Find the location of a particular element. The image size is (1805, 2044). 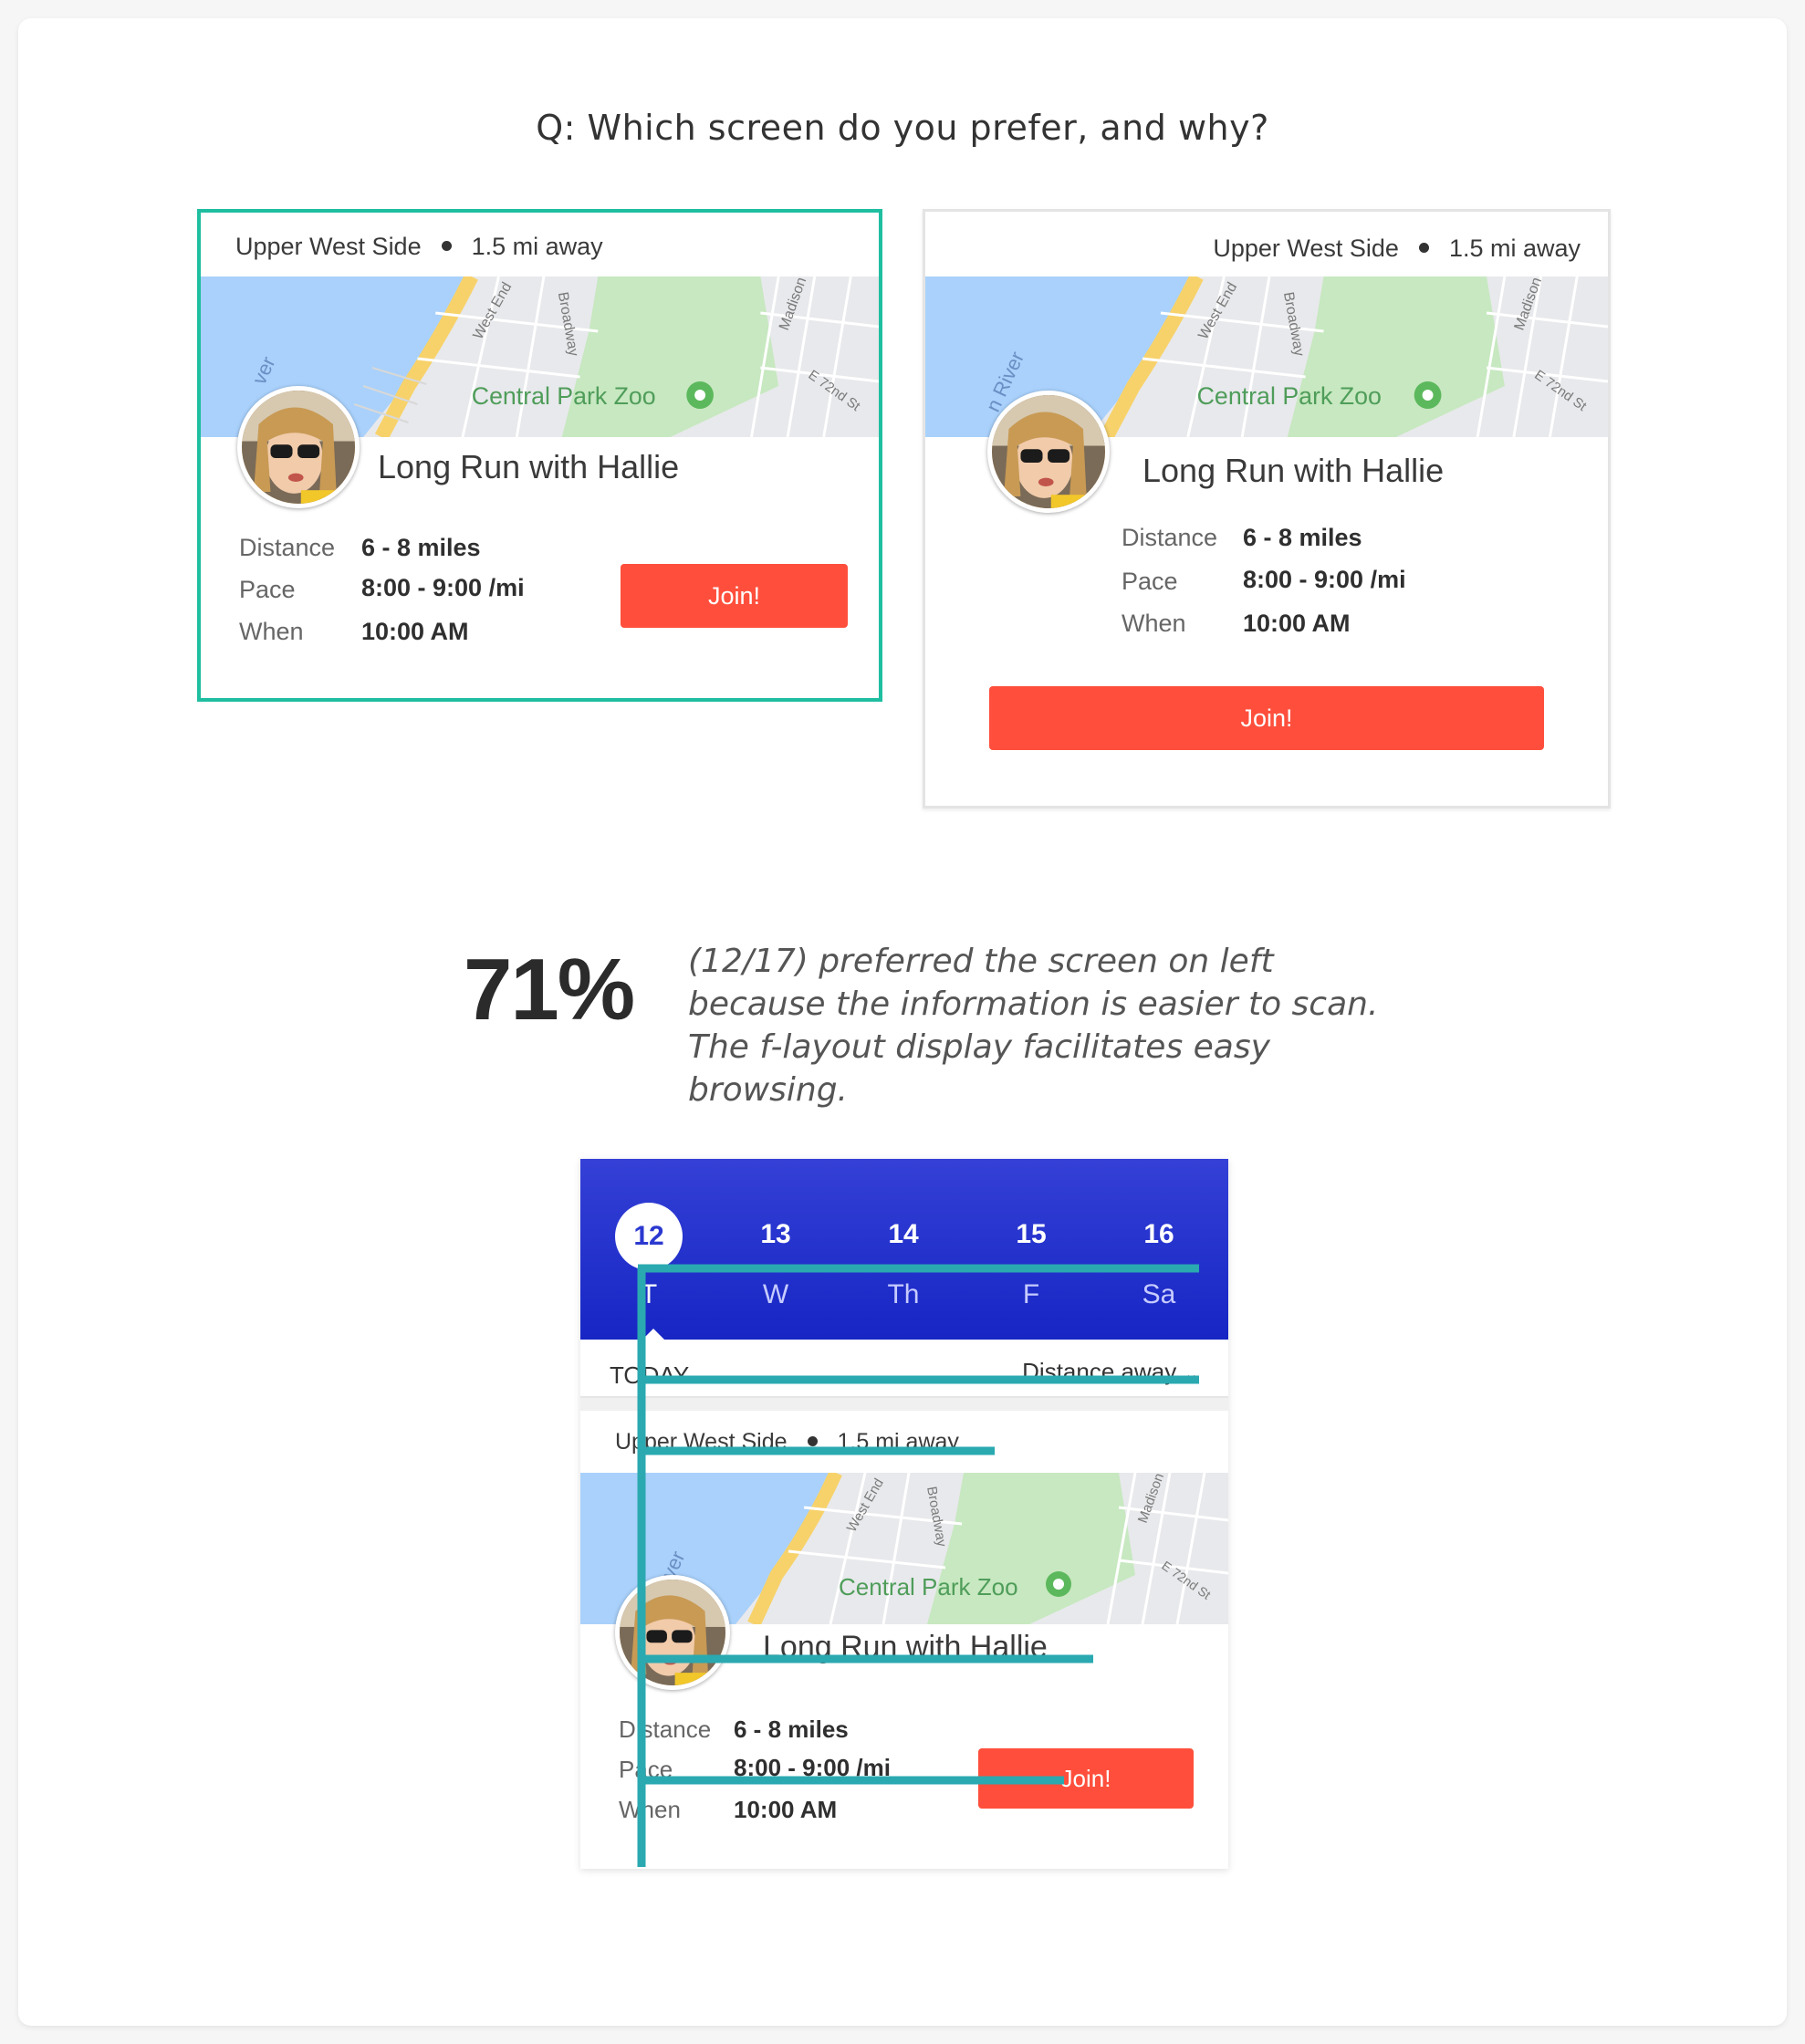

day-name: Th is located at coordinates (903, 1294).